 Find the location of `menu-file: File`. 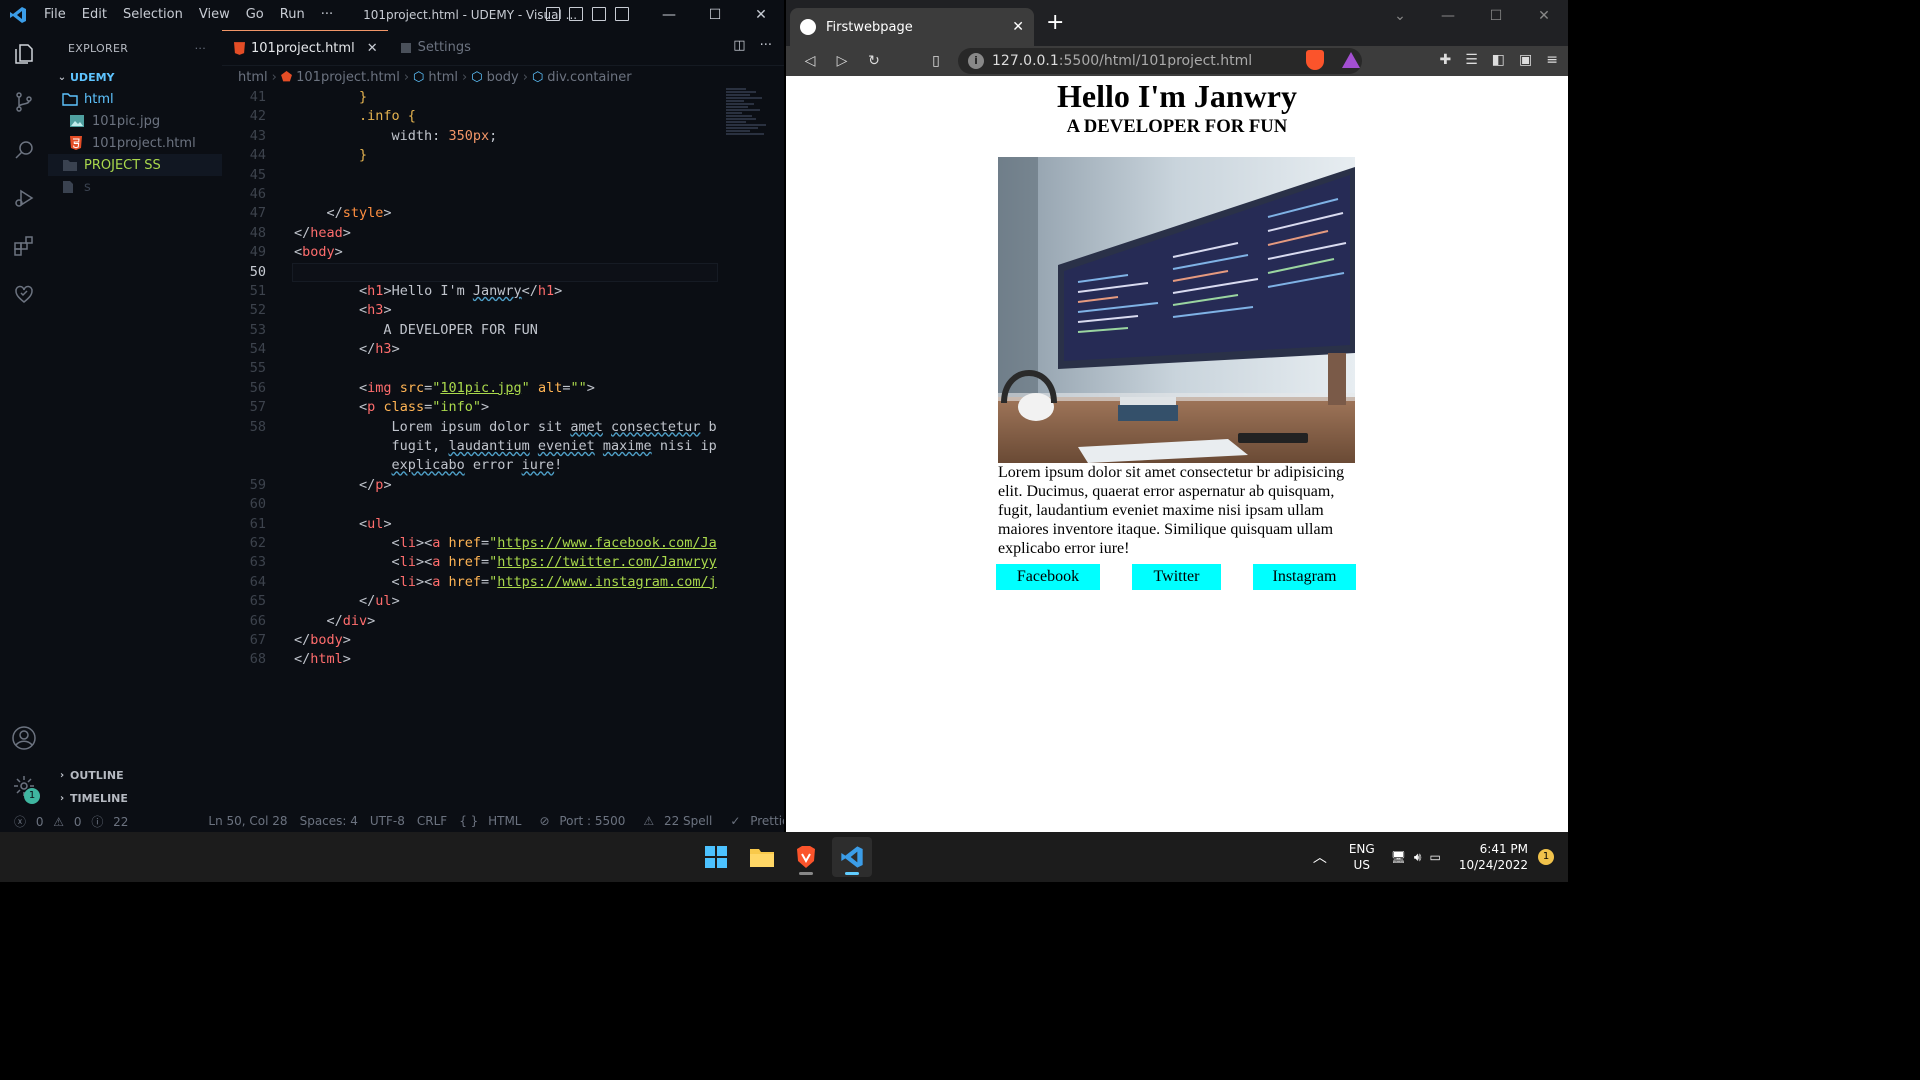

menu-file: File is located at coordinates (55, 15).